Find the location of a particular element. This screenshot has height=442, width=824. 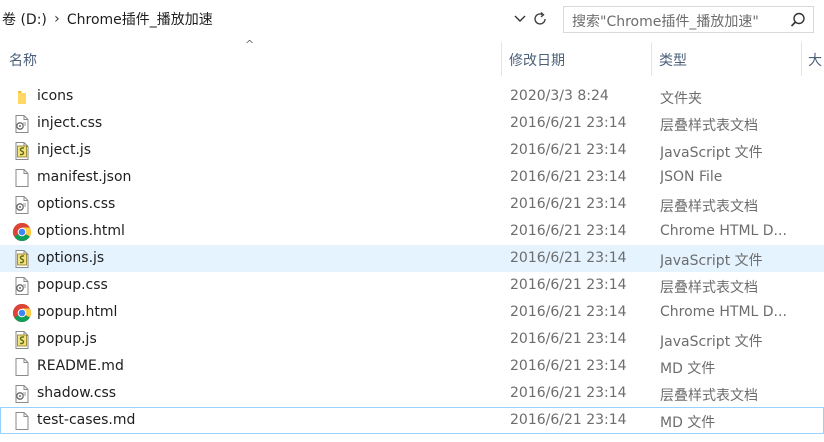

file-row: popup.js 2016/6/21 23:14 JavaScript 文件 is located at coordinates (412, 339).